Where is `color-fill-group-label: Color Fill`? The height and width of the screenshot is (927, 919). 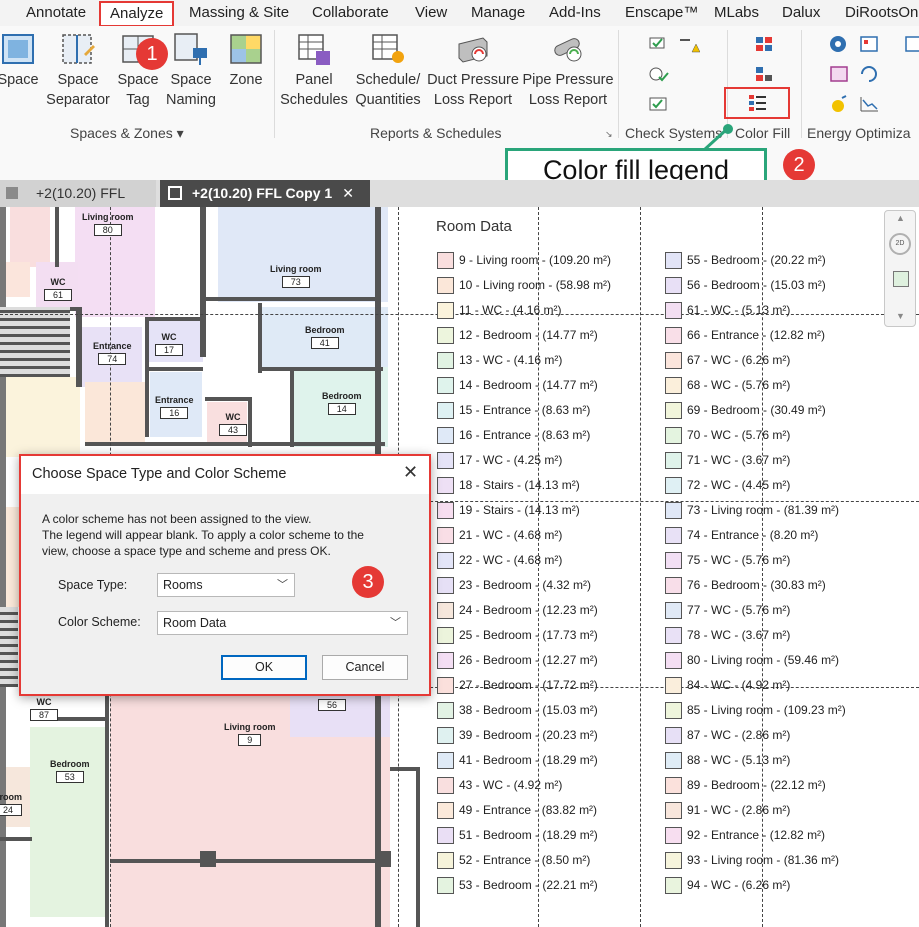 color-fill-group-label: Color Fill is located at coordinates (763, 133).